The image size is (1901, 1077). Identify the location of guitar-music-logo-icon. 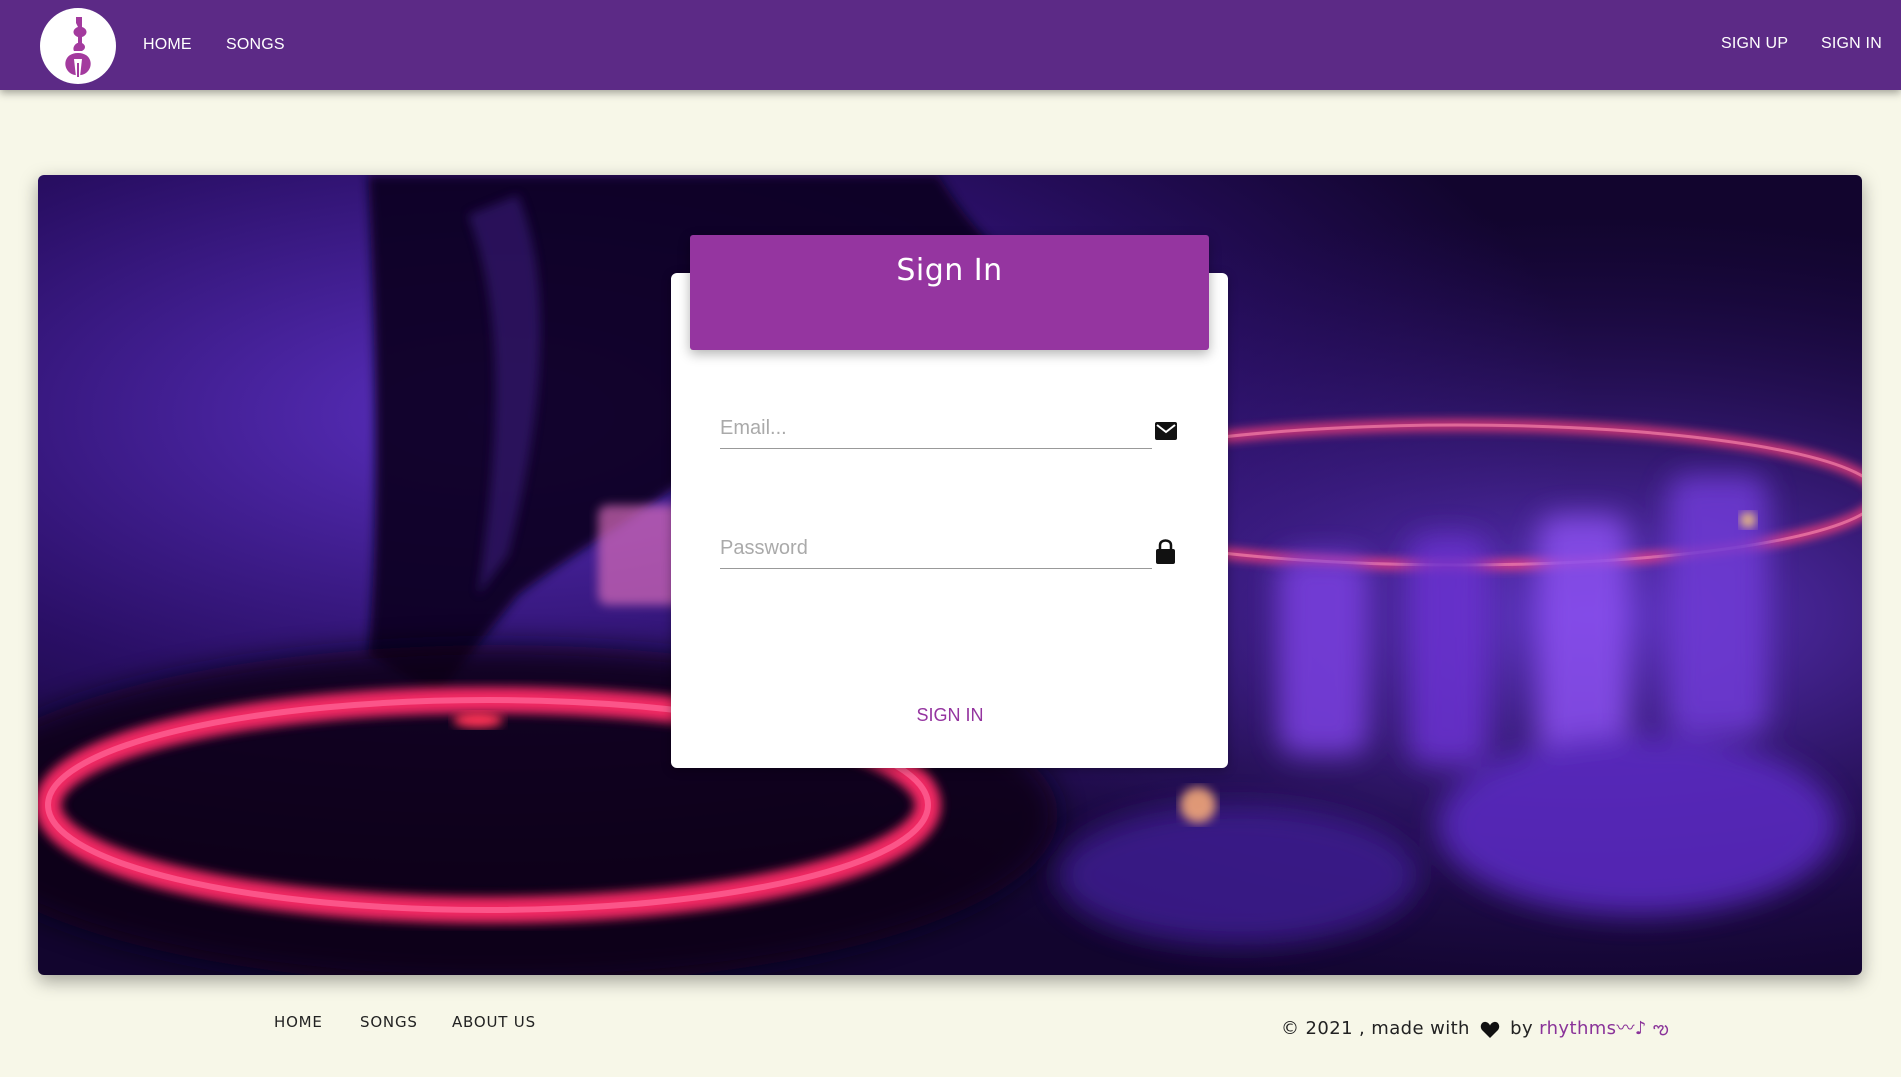
(78, 47).